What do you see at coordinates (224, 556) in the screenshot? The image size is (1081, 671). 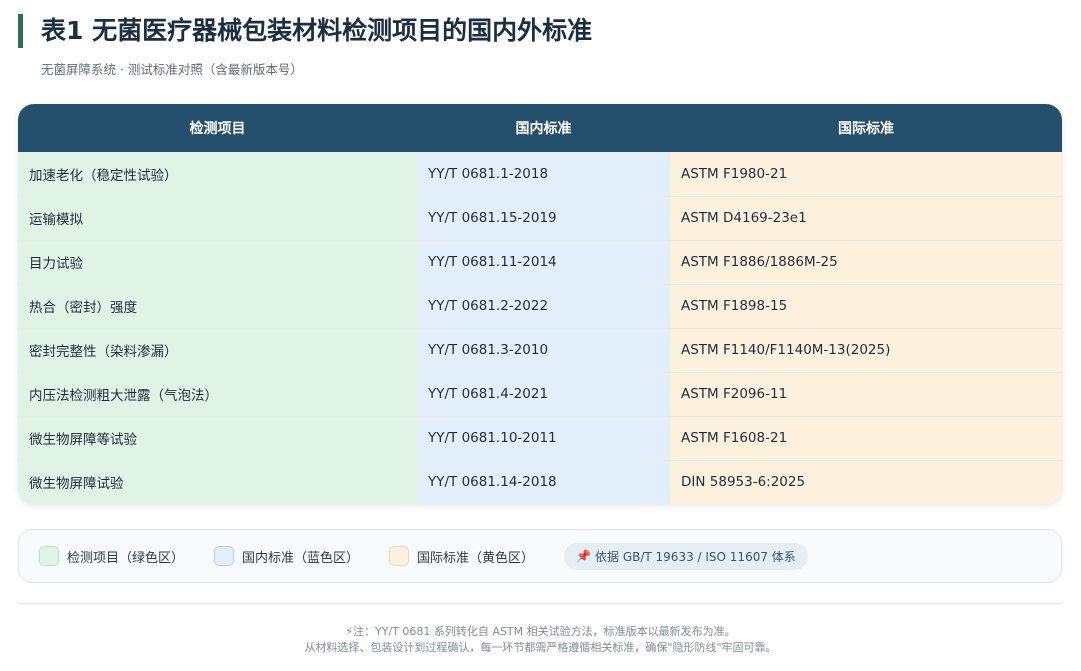 I see `blue-swatch` at bounding box center [224, 556].